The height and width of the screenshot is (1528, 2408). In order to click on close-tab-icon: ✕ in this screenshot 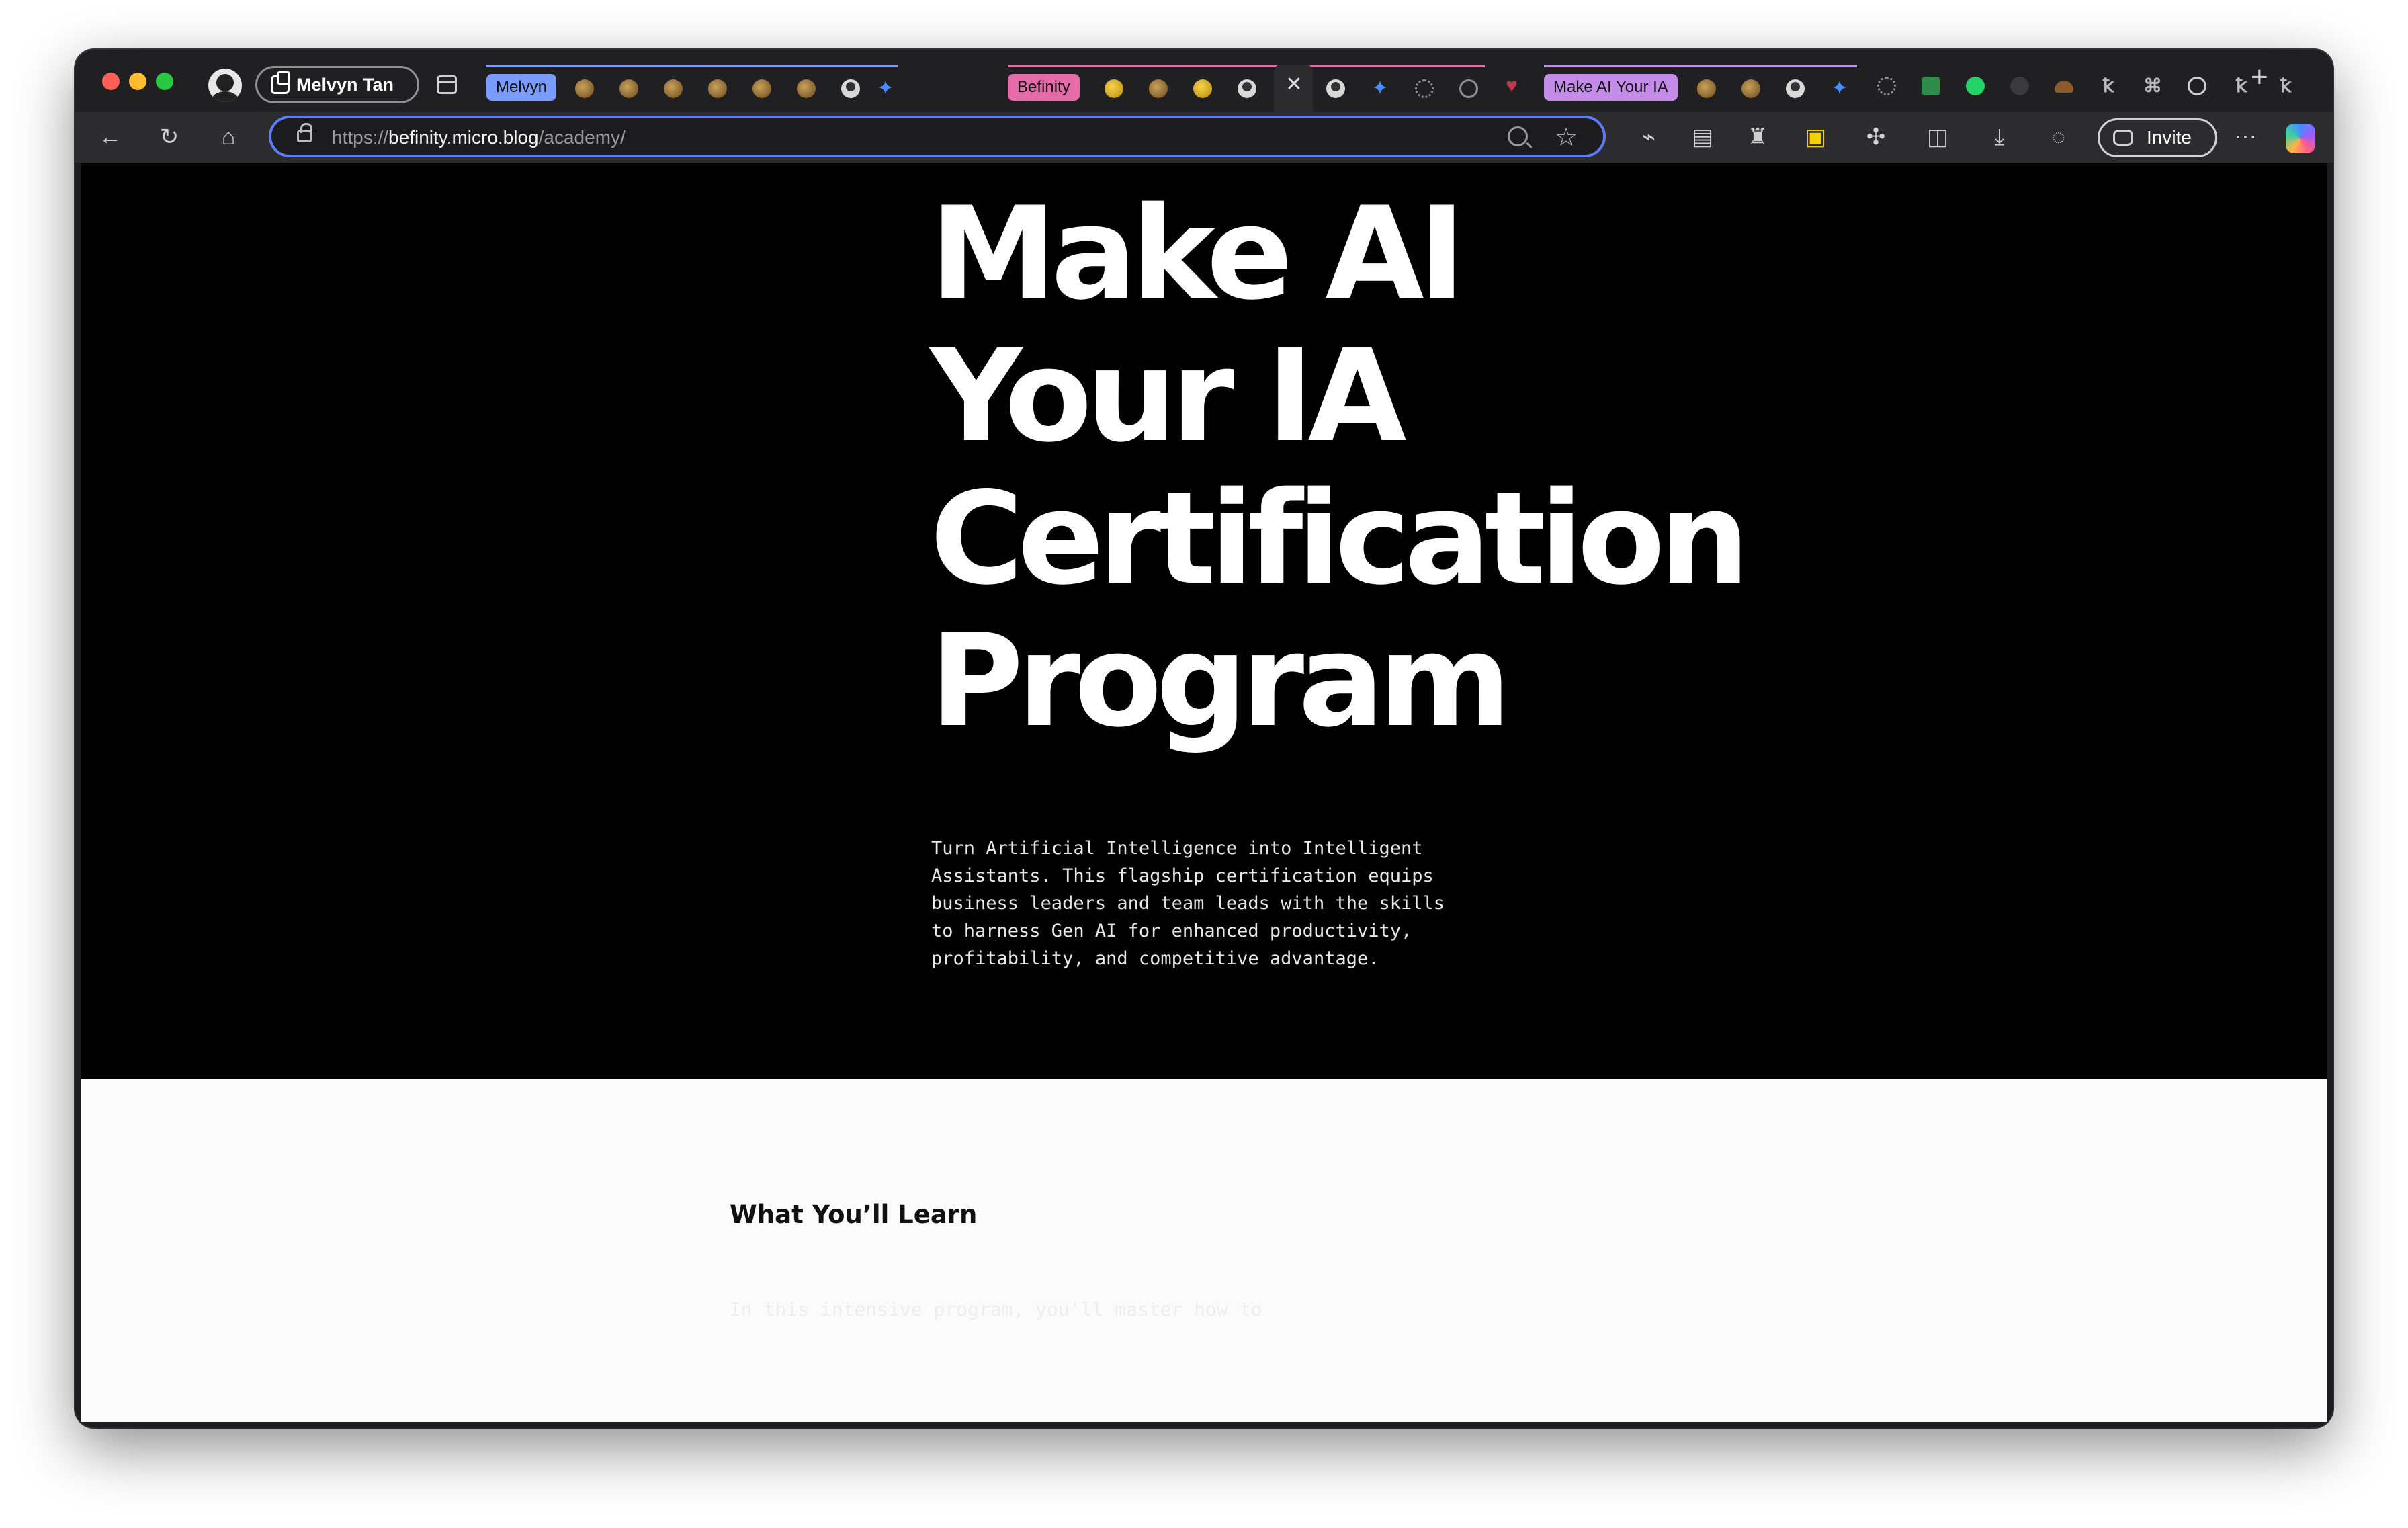, I will do `click(1294, 85)`.